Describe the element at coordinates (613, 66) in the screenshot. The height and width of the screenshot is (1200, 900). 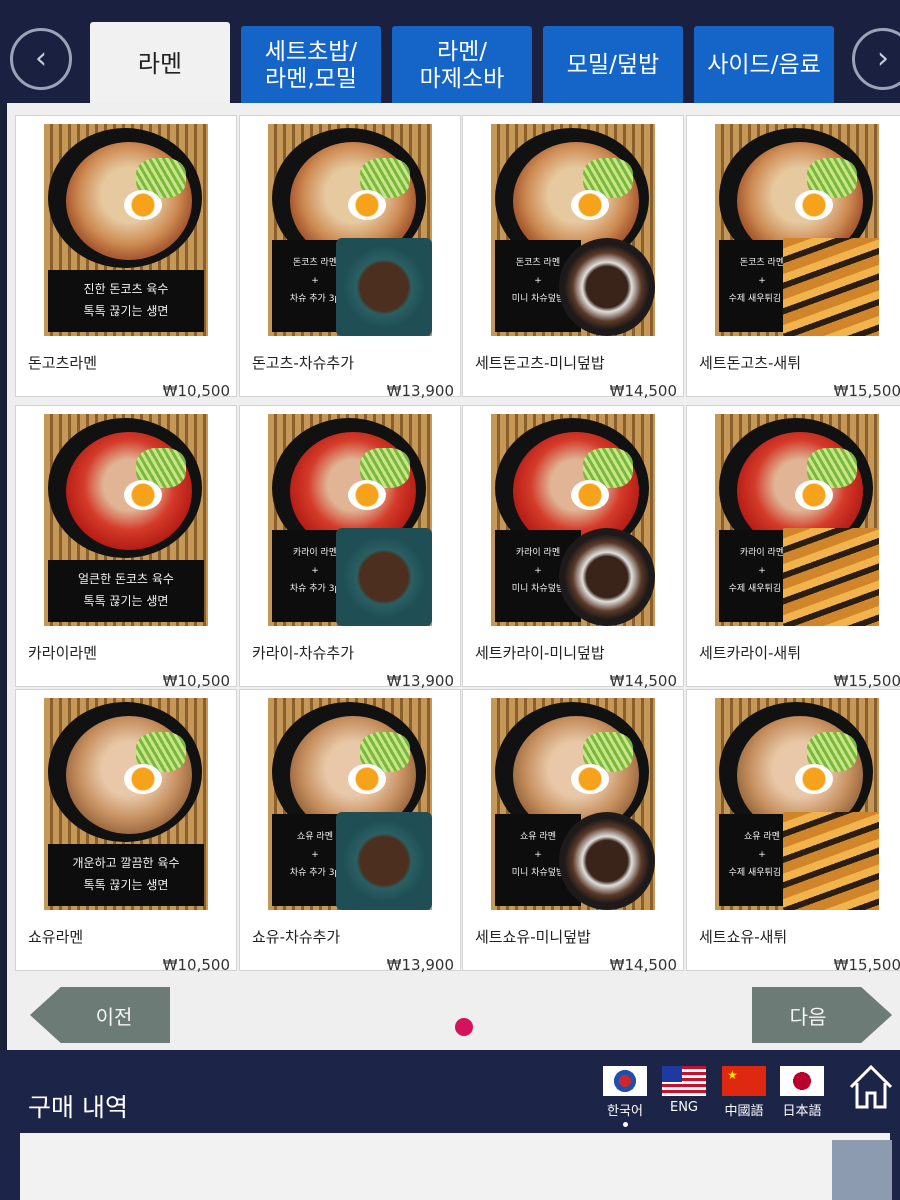
I see `tab-soba-rice-bowl: 모밀/덮밥` at that location.